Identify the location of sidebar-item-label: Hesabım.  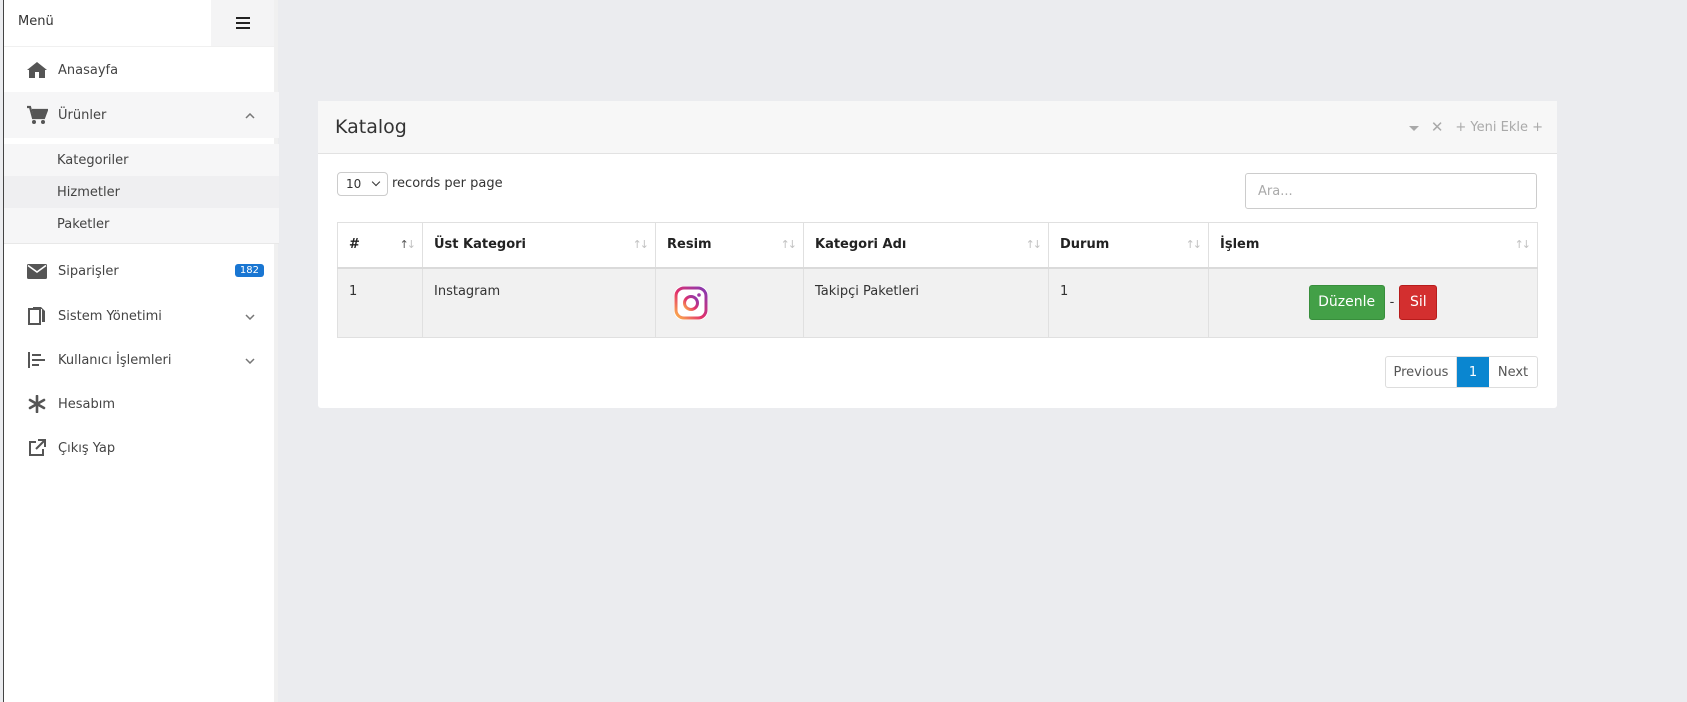
(87, 404).